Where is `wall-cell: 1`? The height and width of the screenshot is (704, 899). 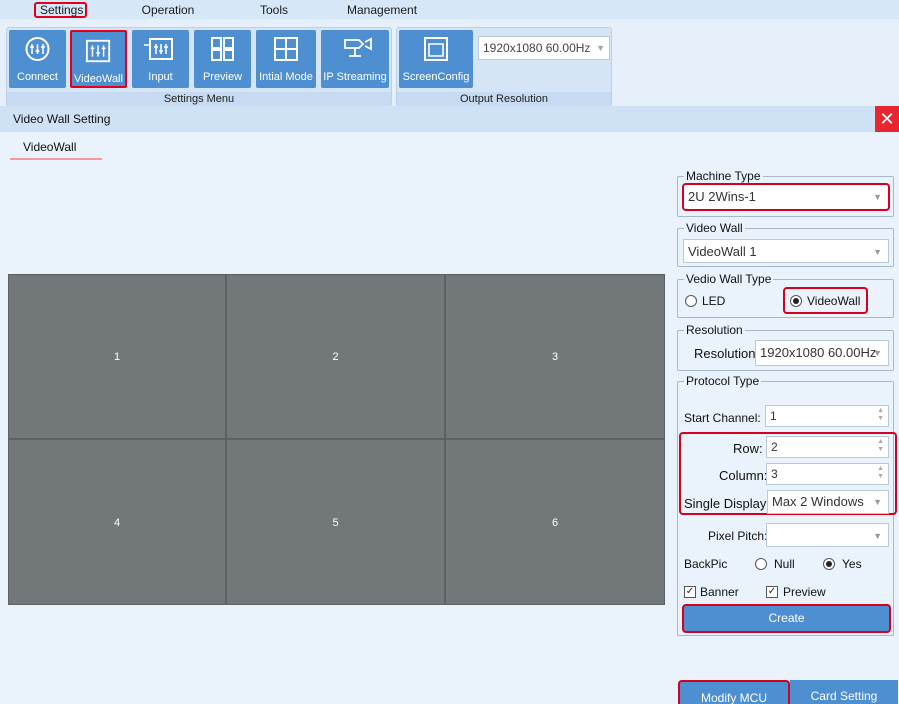 wall-cell: 1 is located at coordinates (117, 356).